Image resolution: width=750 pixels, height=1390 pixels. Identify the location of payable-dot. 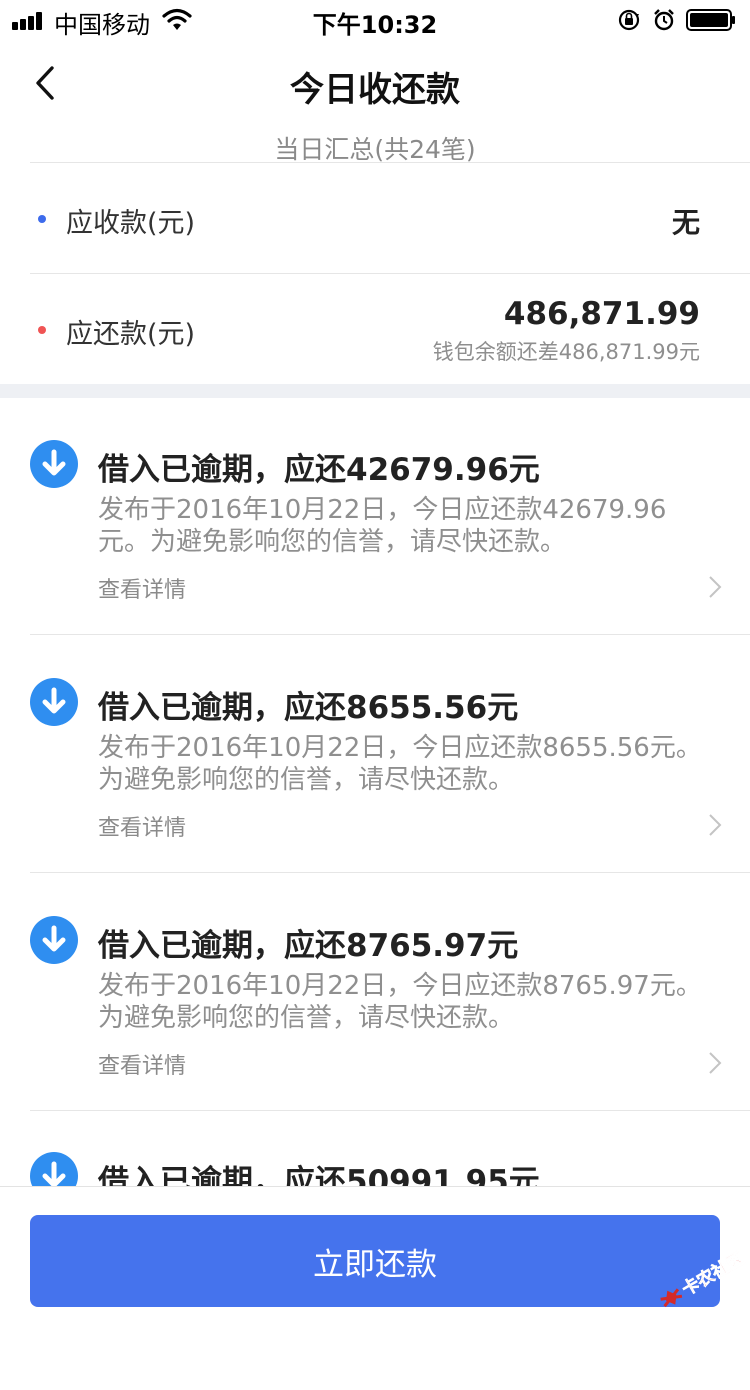
(42, 330).